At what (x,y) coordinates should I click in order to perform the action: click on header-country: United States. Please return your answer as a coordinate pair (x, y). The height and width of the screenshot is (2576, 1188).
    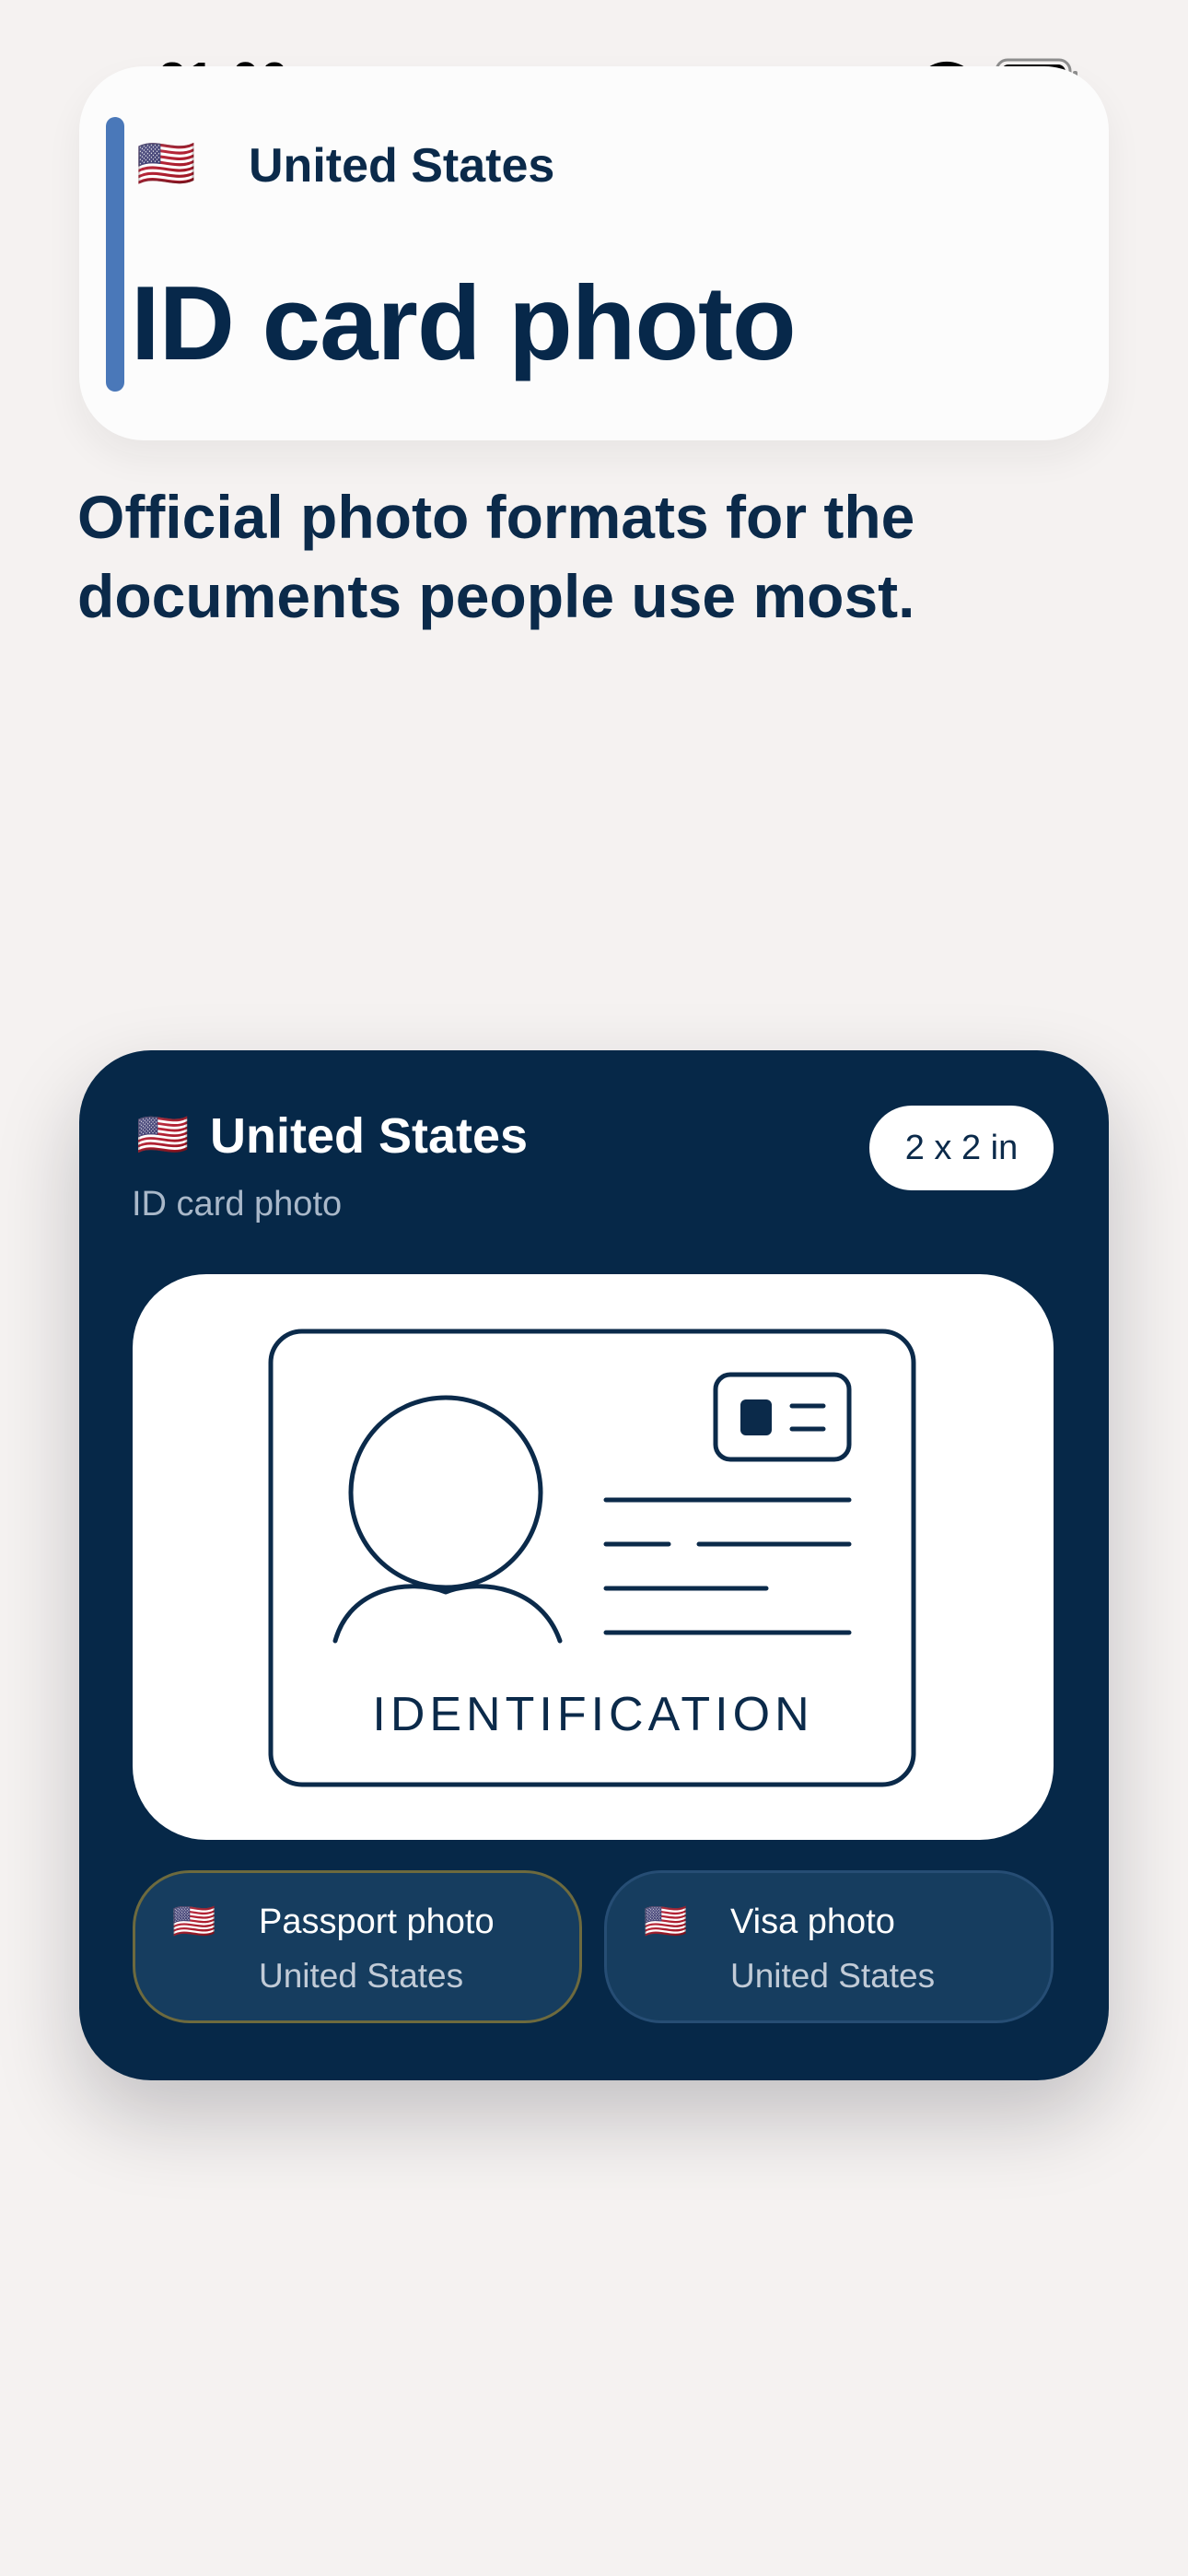
    Looking at the image, I should click on (402, 166).